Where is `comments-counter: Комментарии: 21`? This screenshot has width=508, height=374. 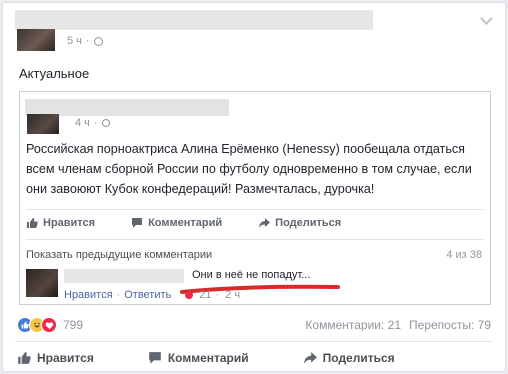 comments-counter: Комментарии: 21 is located at coordinates (353, 325).